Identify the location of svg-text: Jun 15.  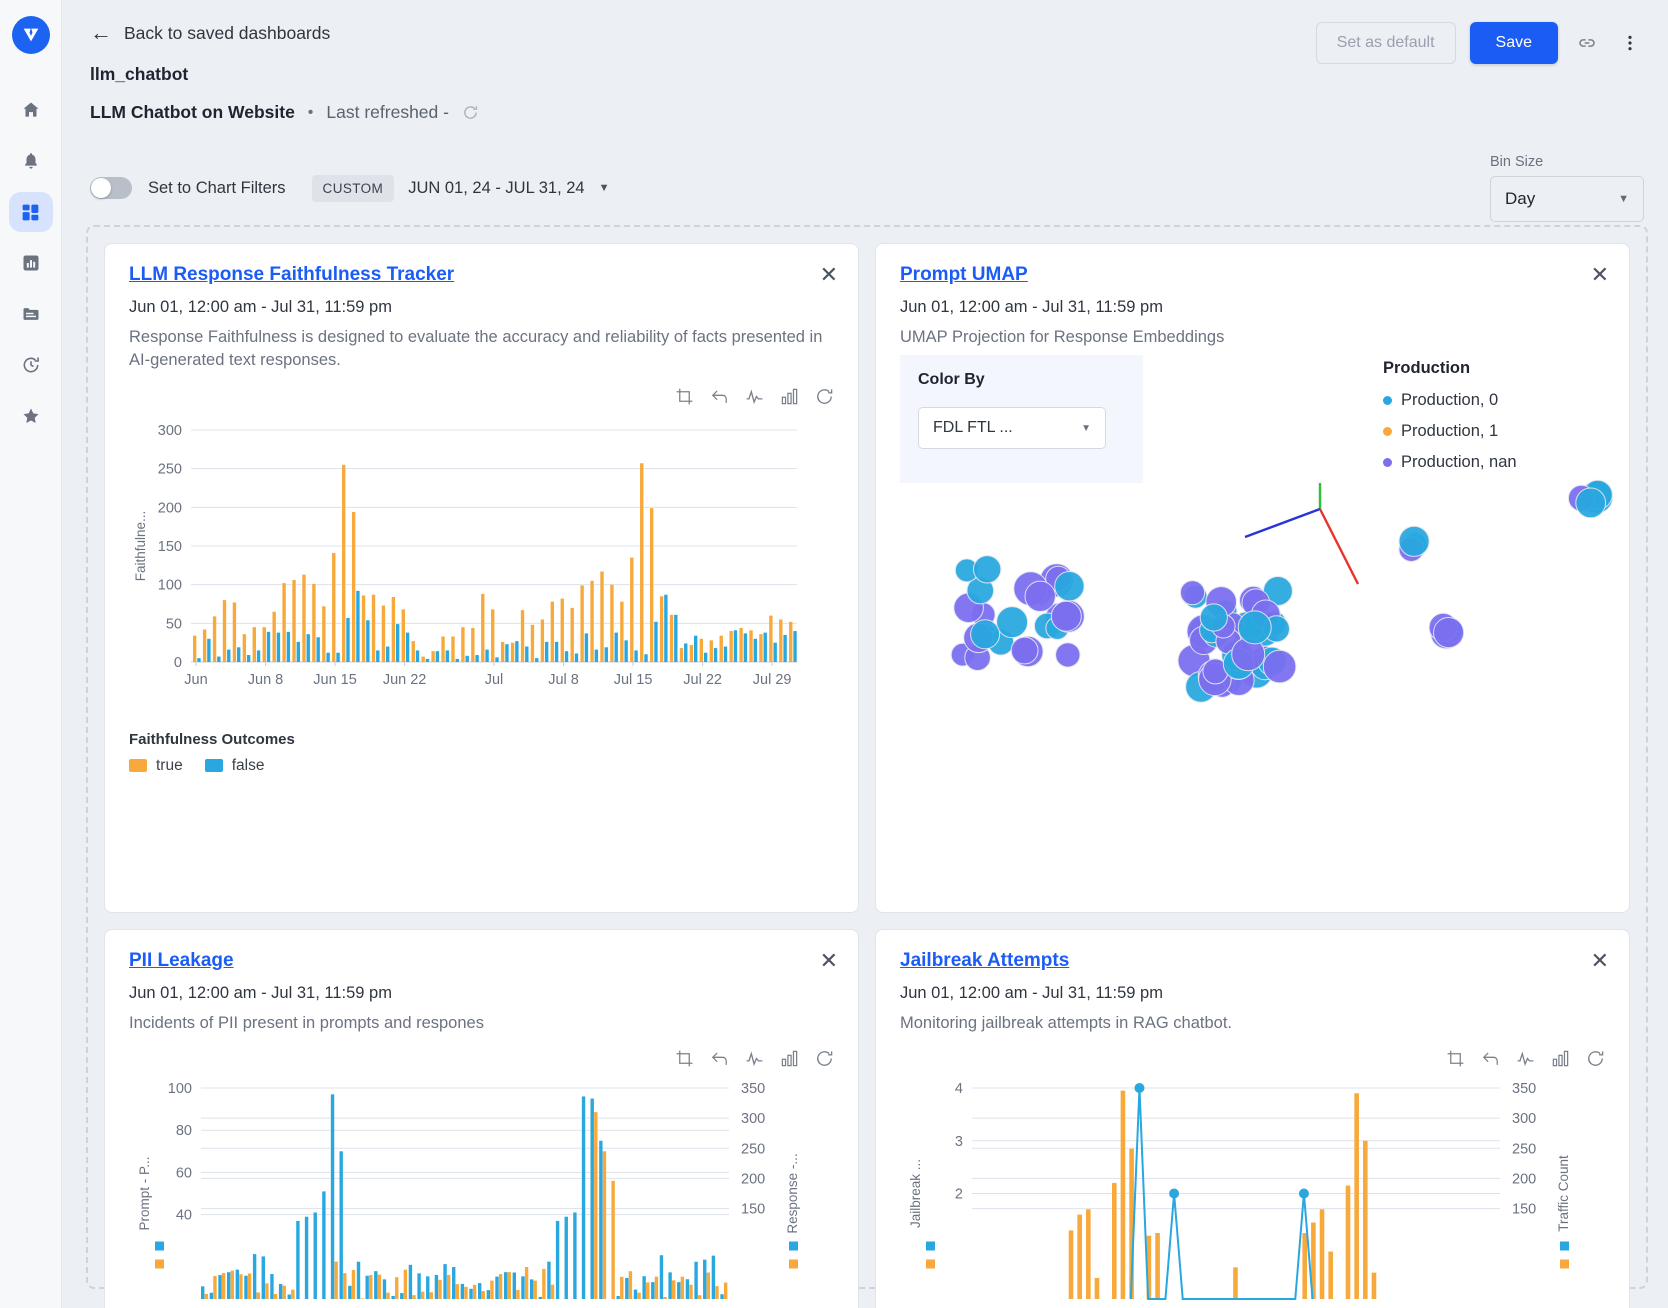
(335, 680).